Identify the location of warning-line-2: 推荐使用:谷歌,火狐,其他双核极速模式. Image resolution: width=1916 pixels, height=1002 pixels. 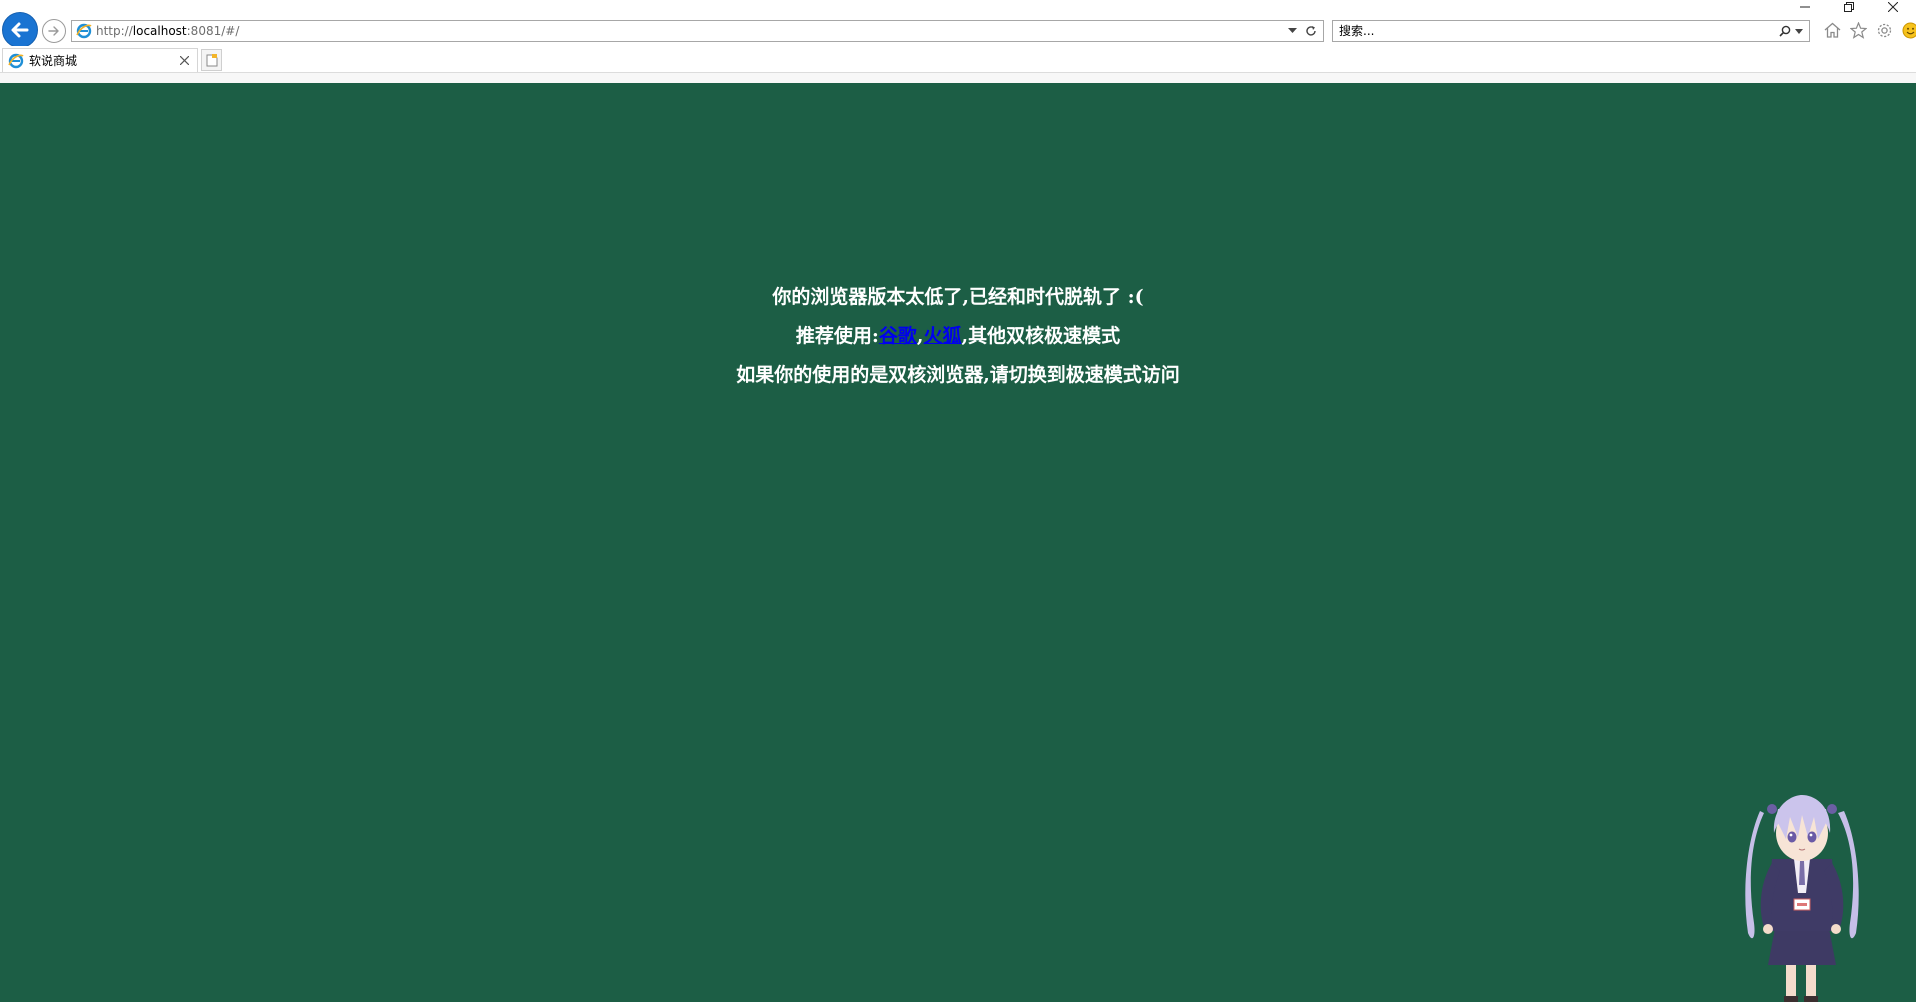
(958, 336).